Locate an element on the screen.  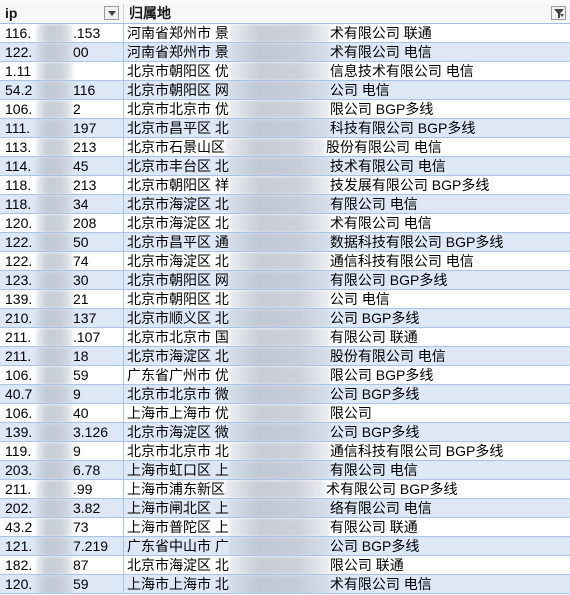
location-isp: 股份有限公司 电信 is located at coordinates (387, 356).